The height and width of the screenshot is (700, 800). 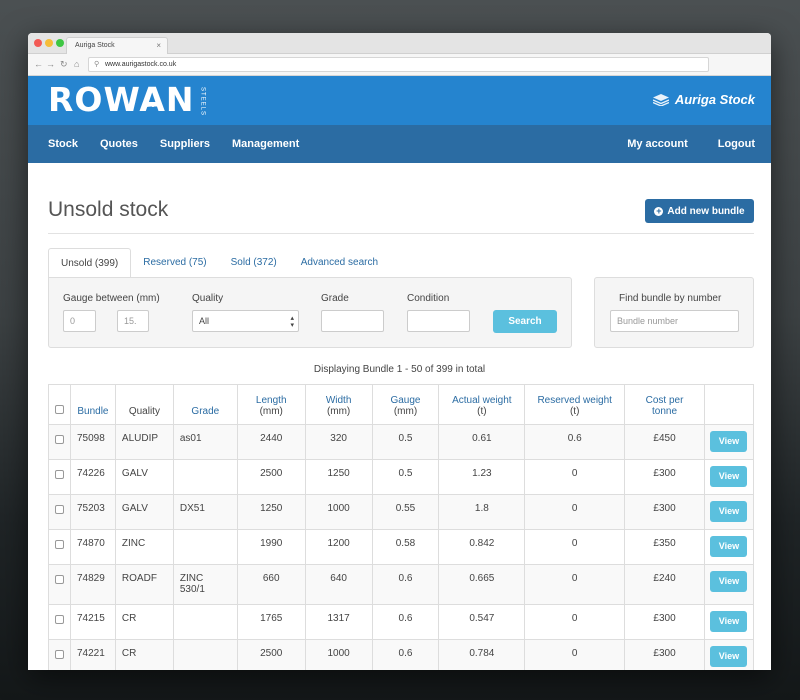 I want to click on minimize-window-button, so click(x=49, y=43).